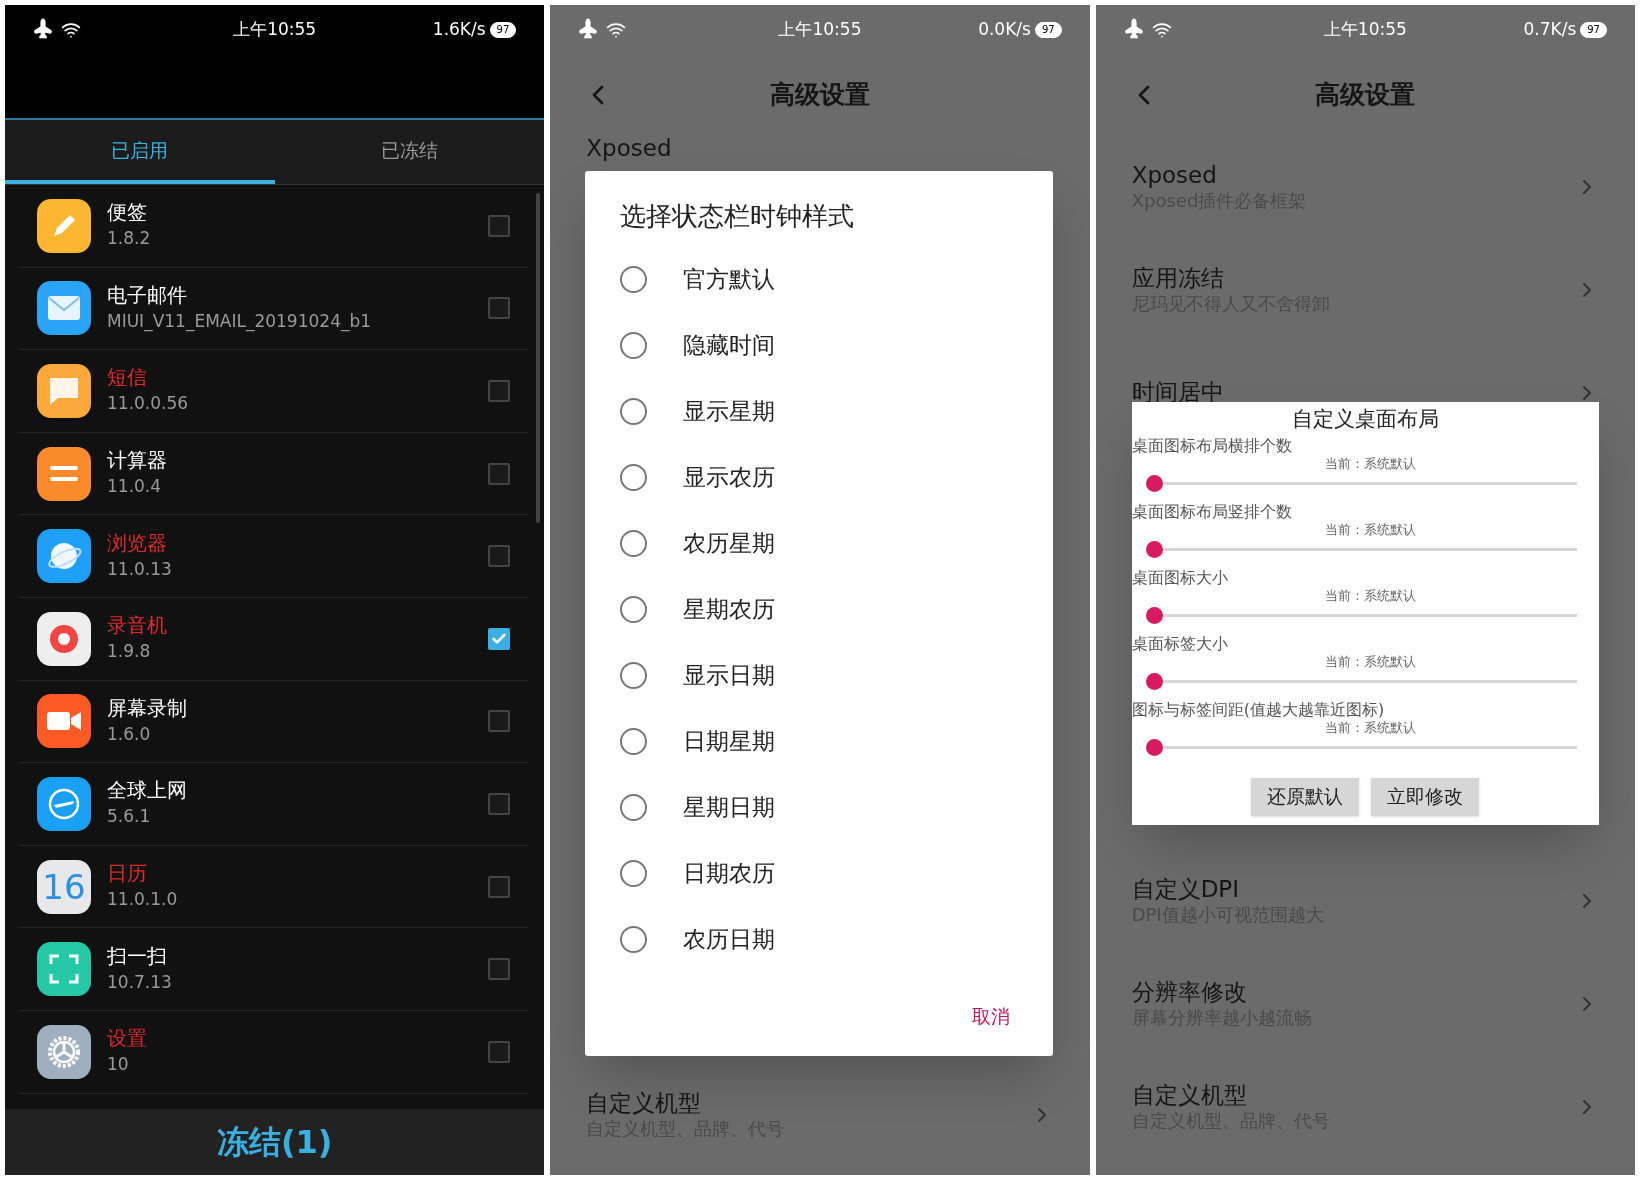  Describe the element at coordinates (64, 473) in the screenshot. I see `calculator-icon` at that location.